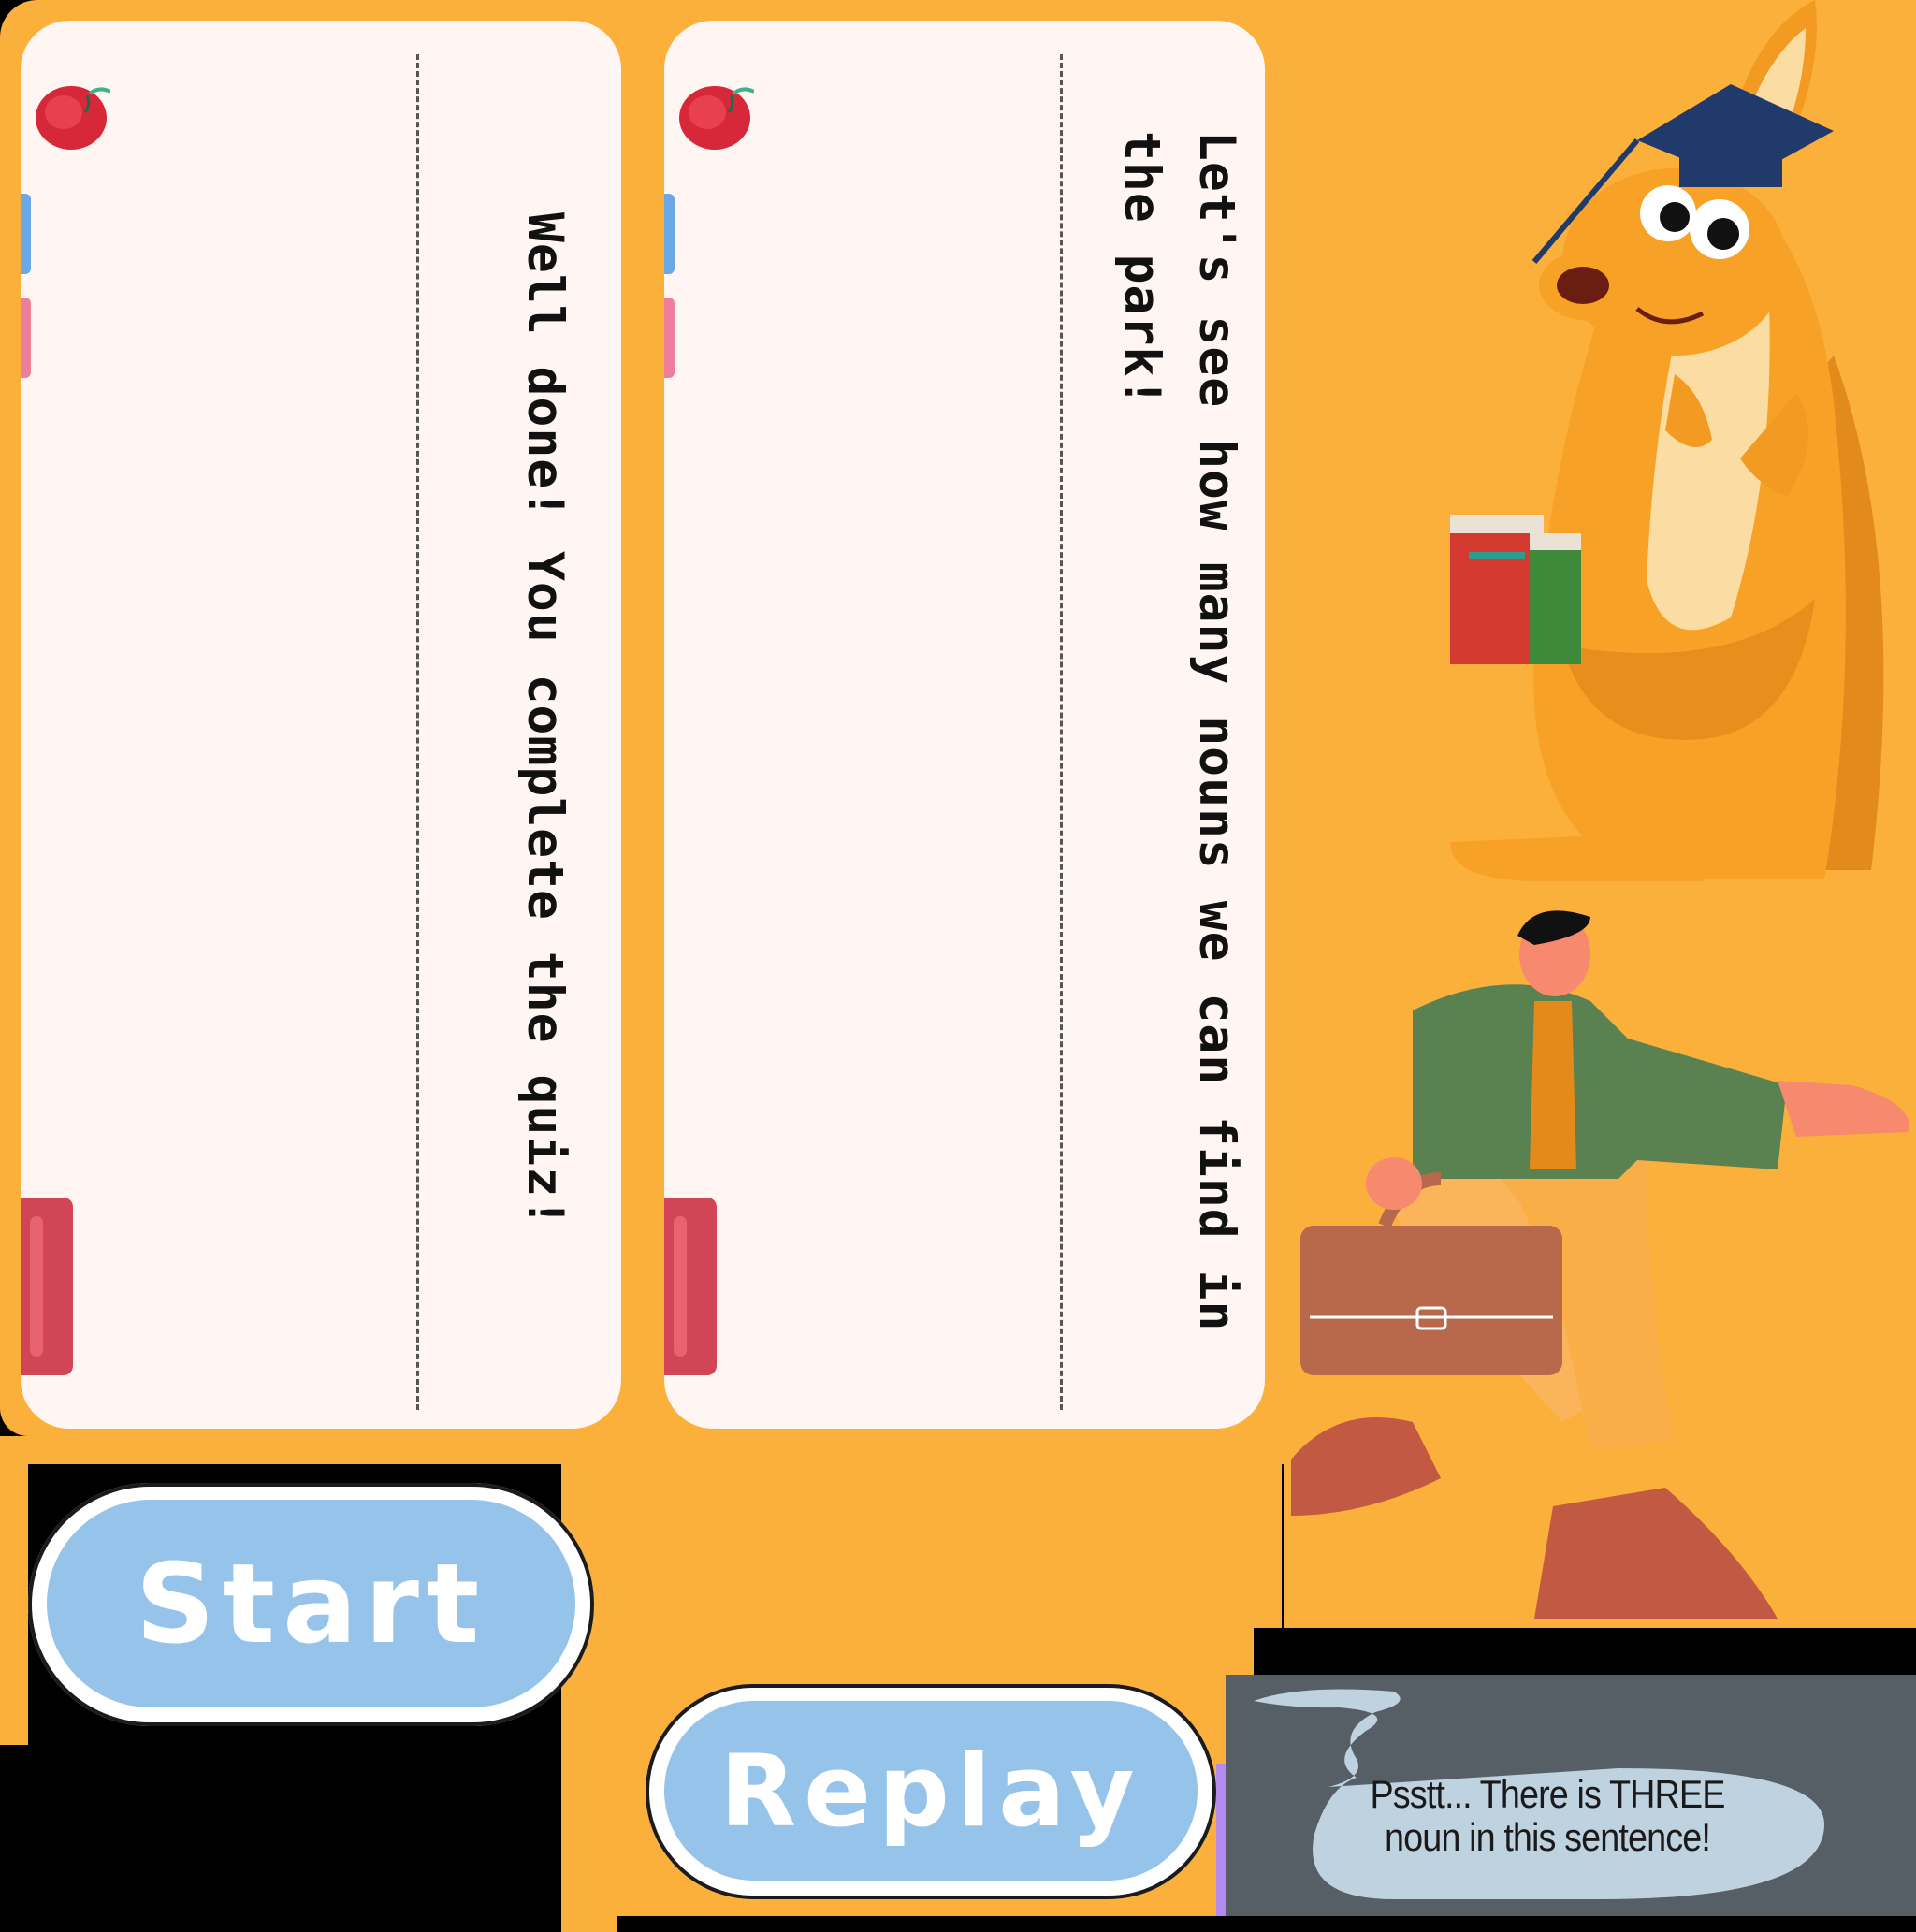 This screenshot has height=1932, width=1916. Describe the element at coordinates (940, 1532) in the screenshot. I see `background-panel-center` at that location.